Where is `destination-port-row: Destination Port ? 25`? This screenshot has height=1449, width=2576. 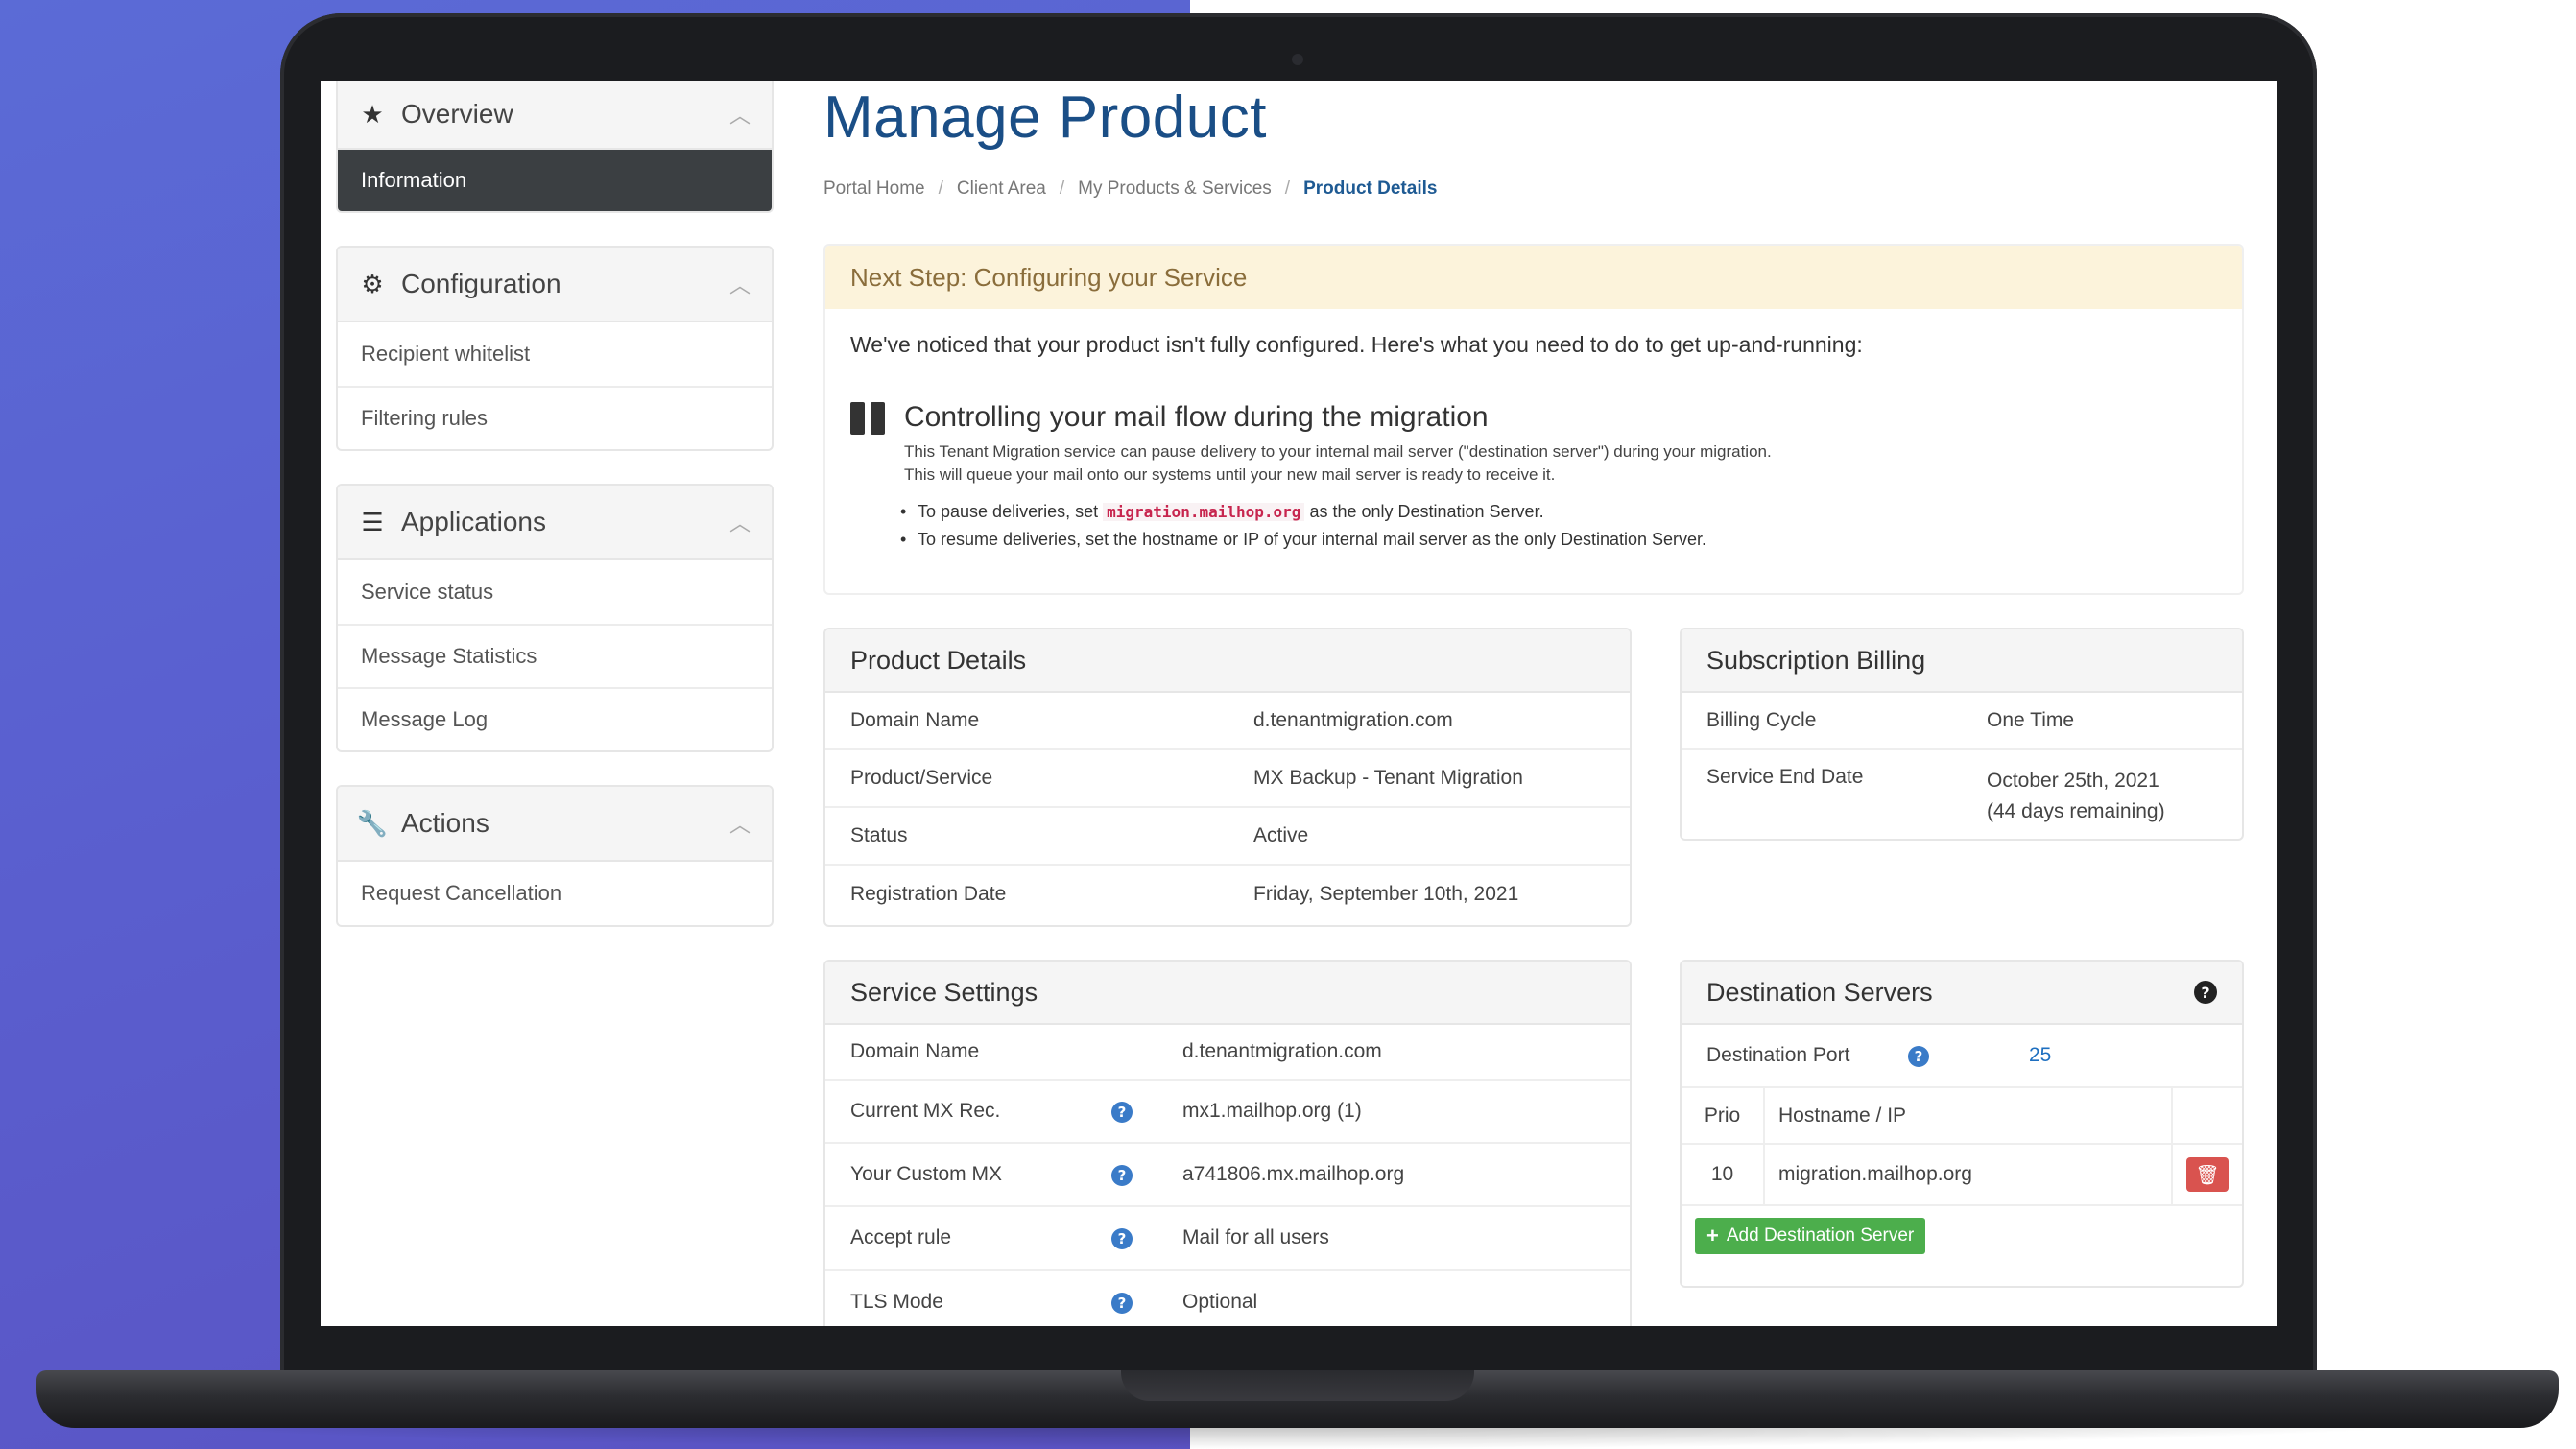 destination-port-row: Destination Port ? 25 is located at coordinates (1962, 1056).